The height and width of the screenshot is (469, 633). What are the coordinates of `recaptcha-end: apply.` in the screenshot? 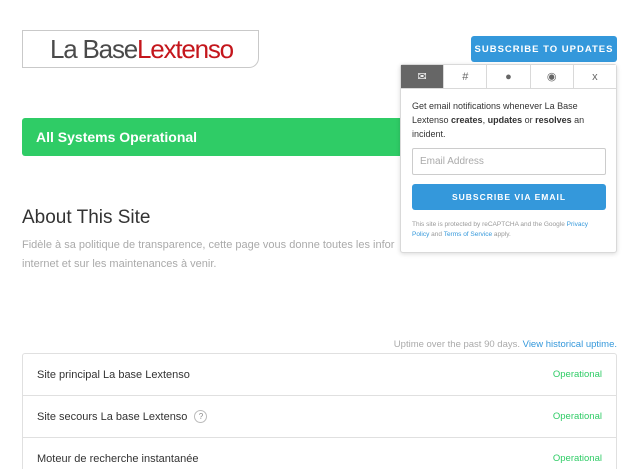 It's located at (501, 234).